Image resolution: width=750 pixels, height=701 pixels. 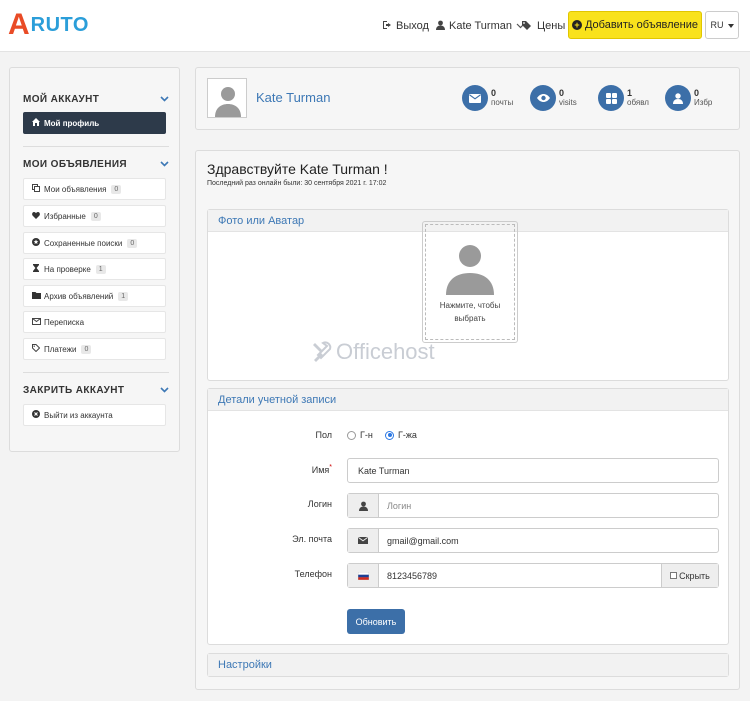 I want to click on stat-mail: 0 почты, so click(x=487, y=98).